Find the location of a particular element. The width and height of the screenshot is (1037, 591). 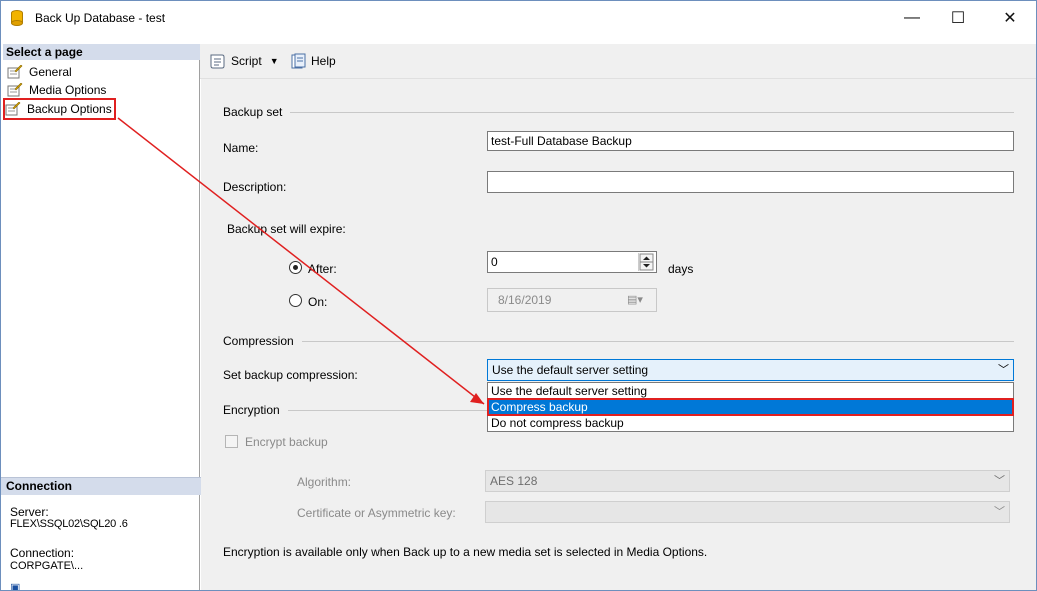

encryption-group: Encryption is located at coordinates (355, 410).